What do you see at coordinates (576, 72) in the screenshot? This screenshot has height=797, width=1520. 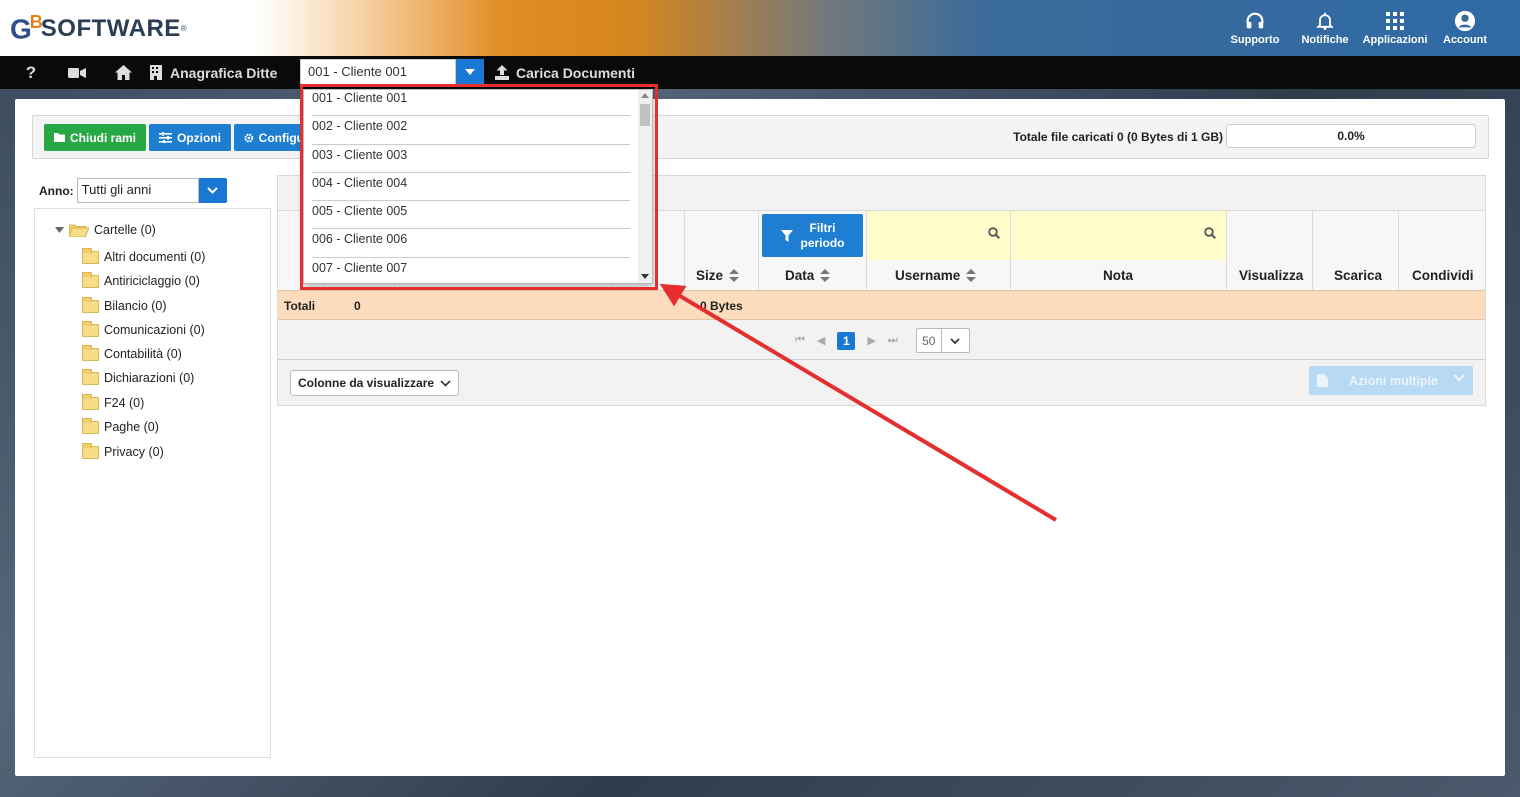 I see `carica-documenti-label: Carica Documenti` at bounding box center [576, 72].